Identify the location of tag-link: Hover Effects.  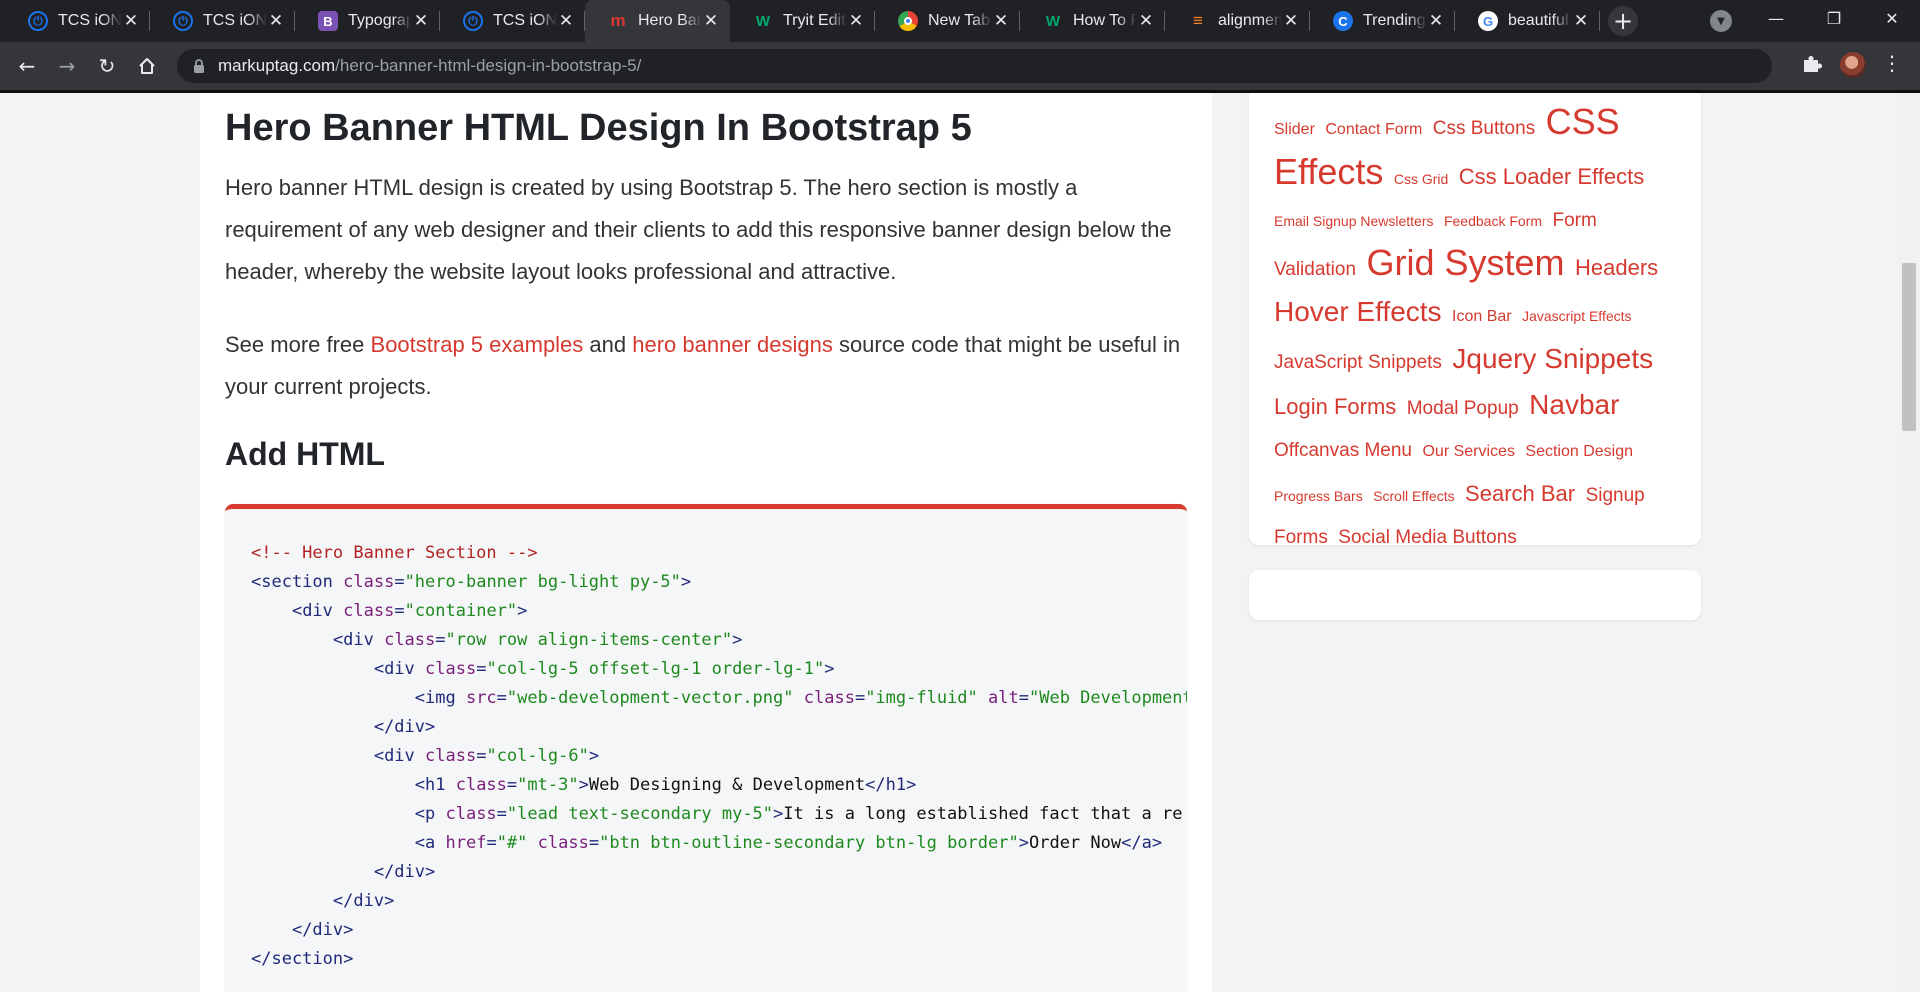
(1358, 311).